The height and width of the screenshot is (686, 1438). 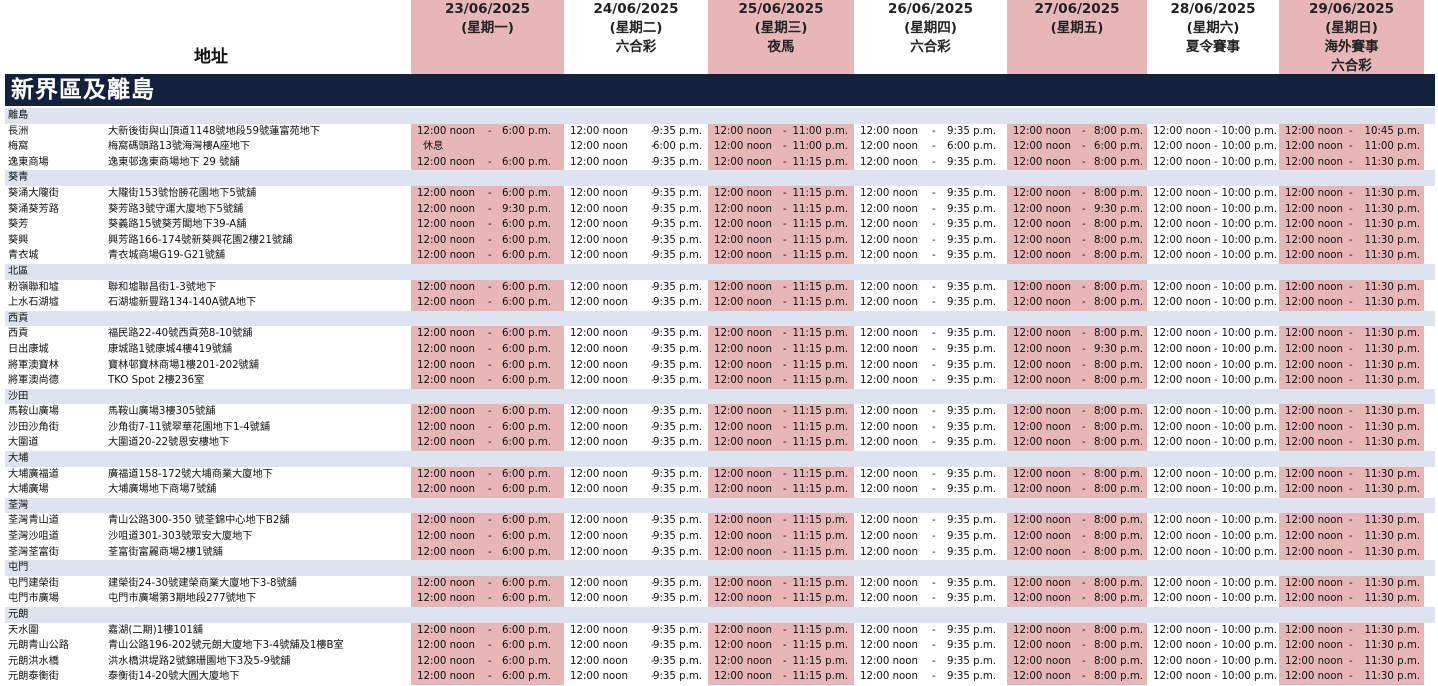 I want to click on day-date: 24/06/2025, so click(x=636, y=9).